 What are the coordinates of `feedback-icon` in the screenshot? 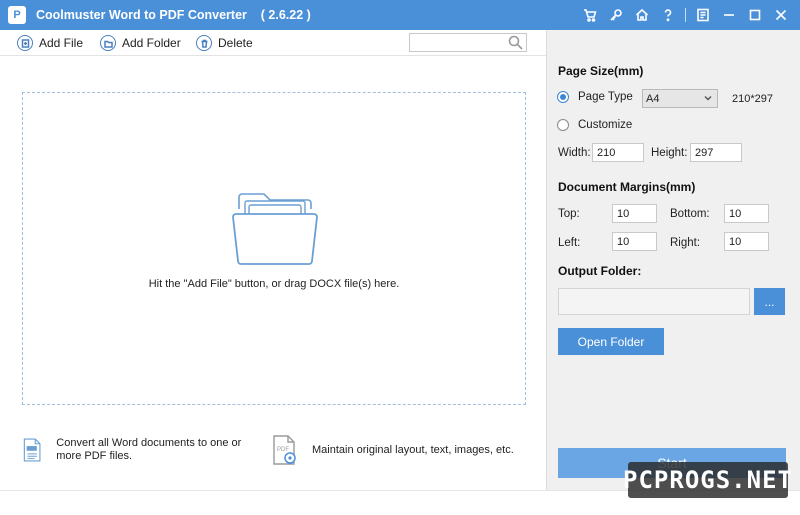 It's located at (703, 15).